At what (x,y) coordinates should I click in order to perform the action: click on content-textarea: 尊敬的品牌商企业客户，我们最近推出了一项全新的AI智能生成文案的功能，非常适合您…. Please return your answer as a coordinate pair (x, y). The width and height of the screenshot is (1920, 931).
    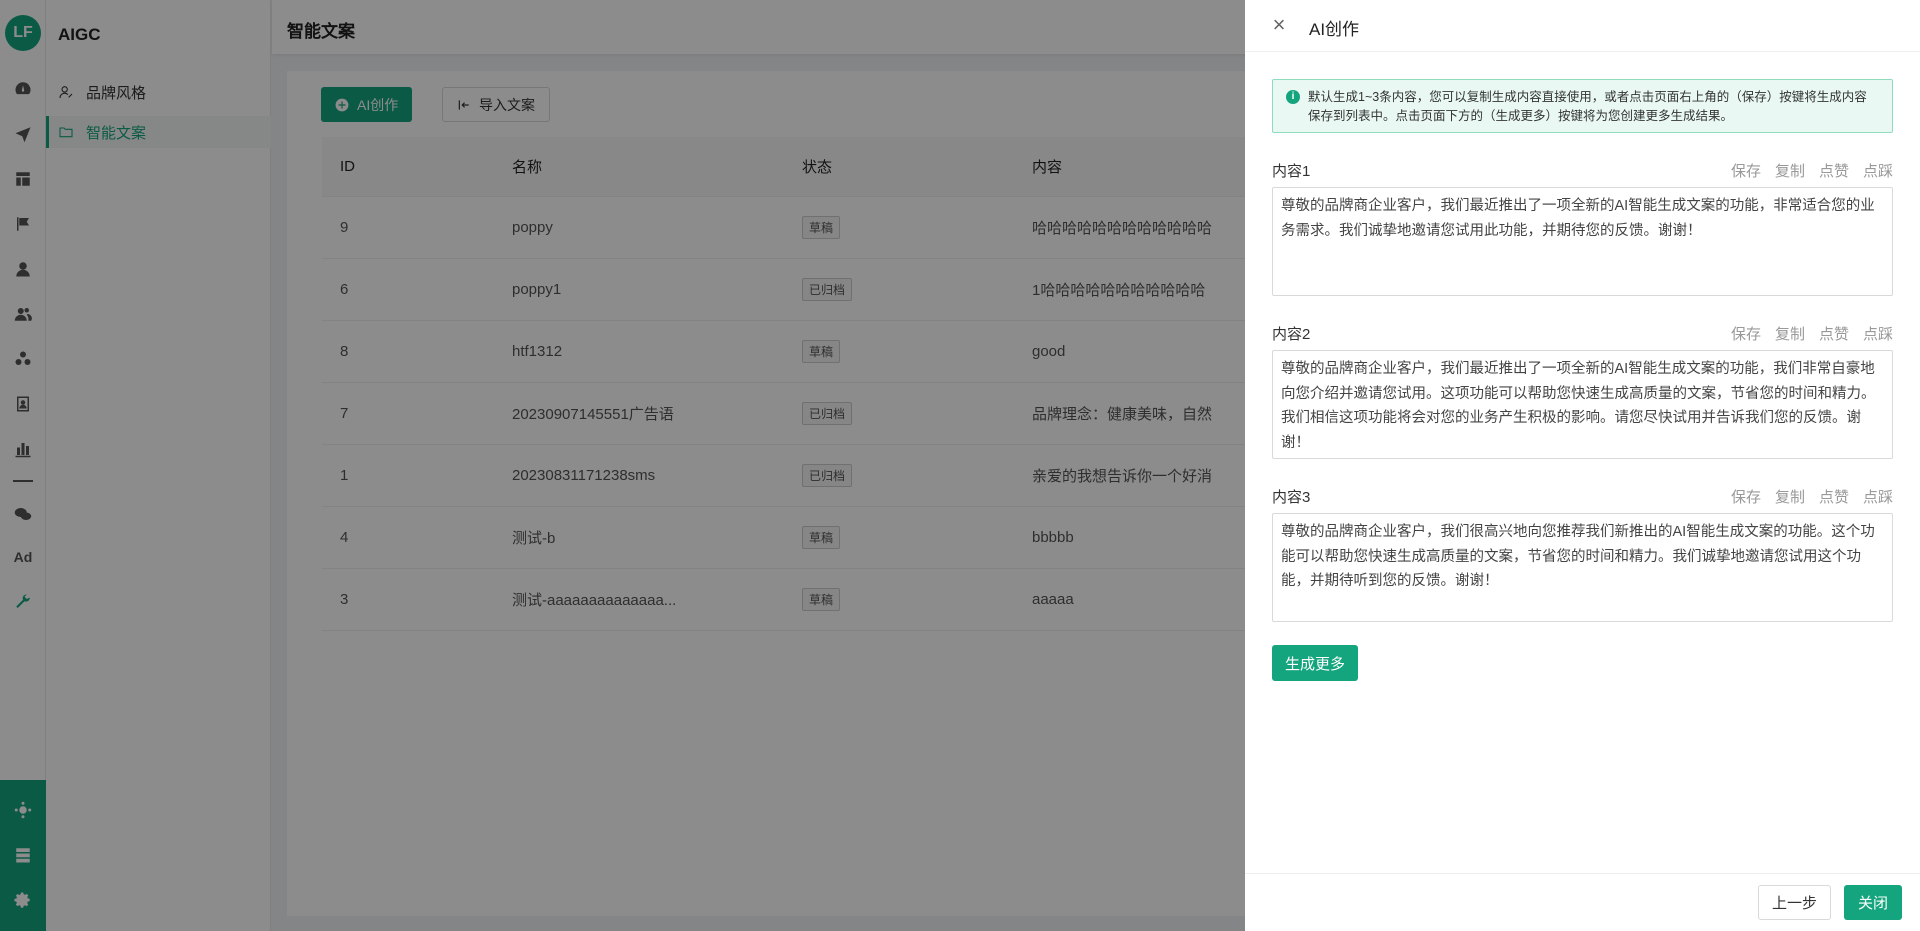
    Looking at the image, I should click on (1582, 241).